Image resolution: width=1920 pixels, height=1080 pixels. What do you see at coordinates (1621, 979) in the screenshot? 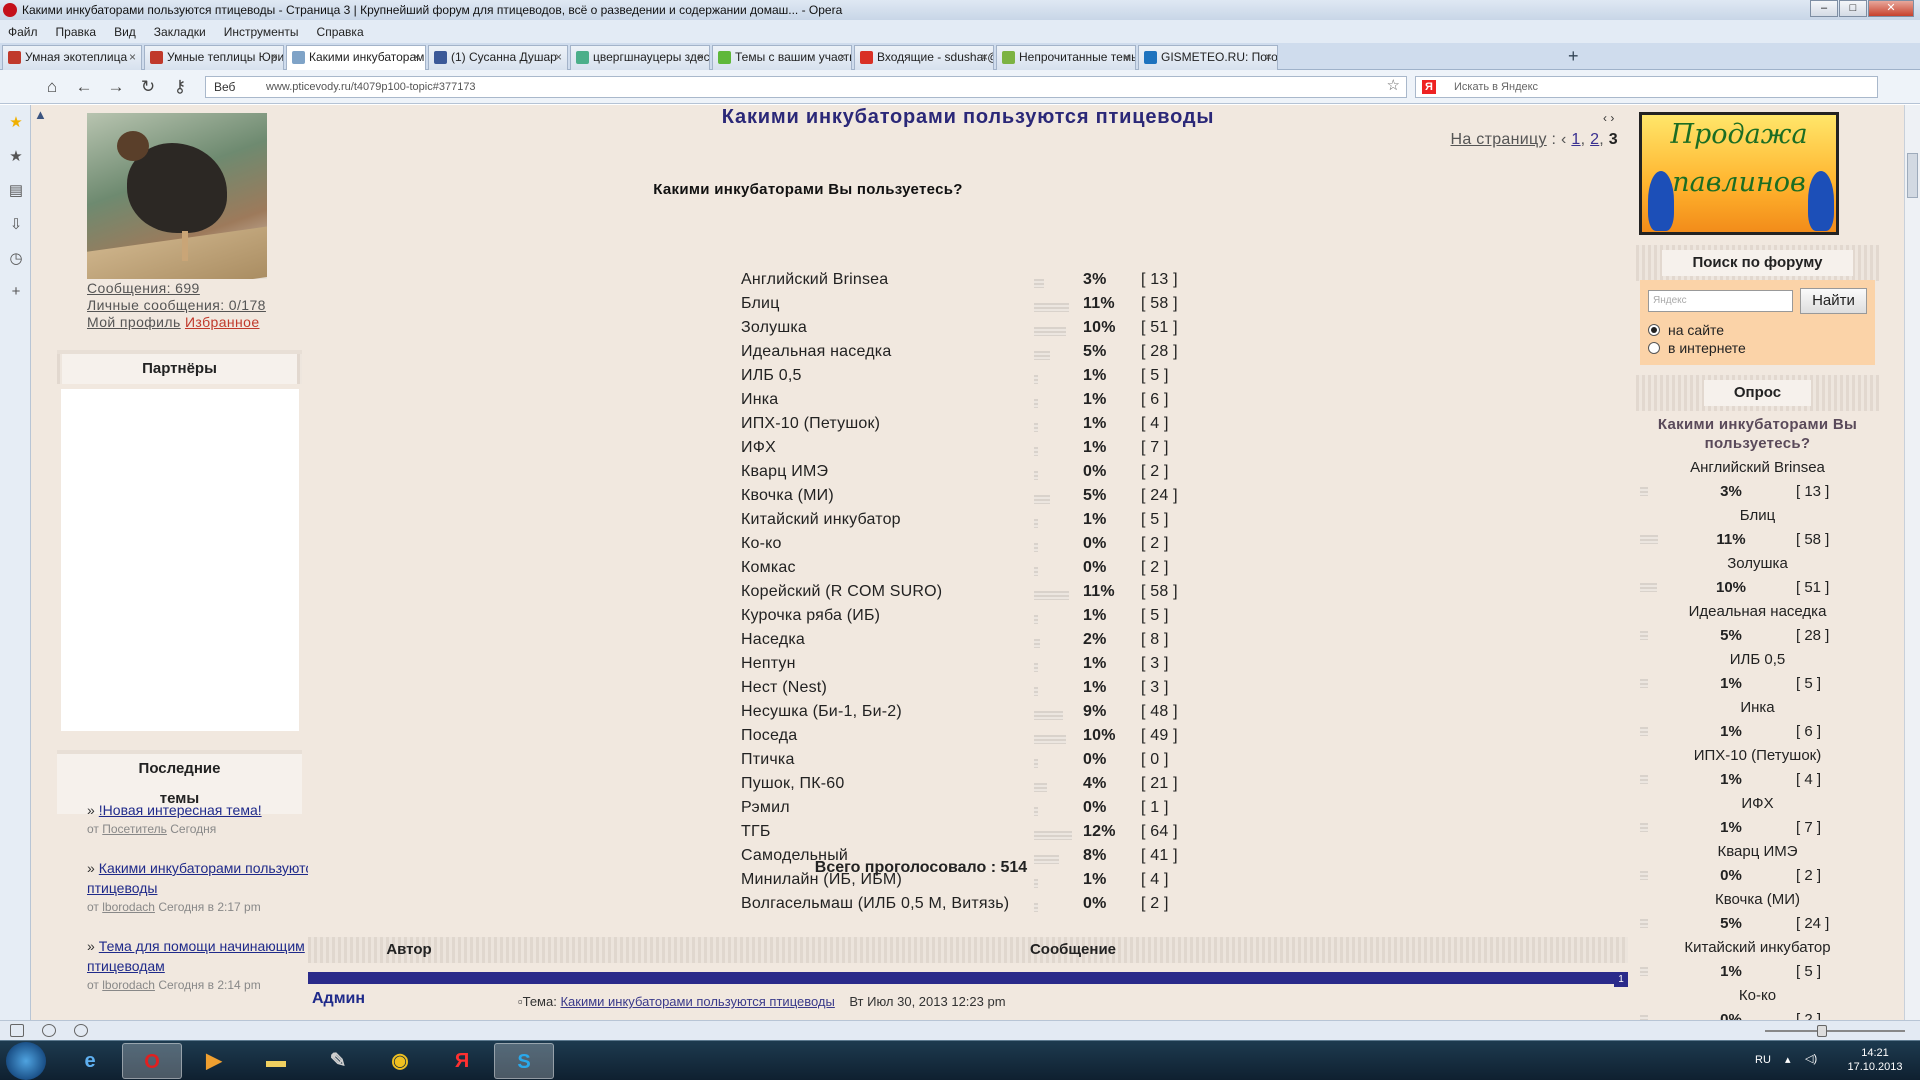
I see `post-number: 1` at bounding box center [1621, 979].